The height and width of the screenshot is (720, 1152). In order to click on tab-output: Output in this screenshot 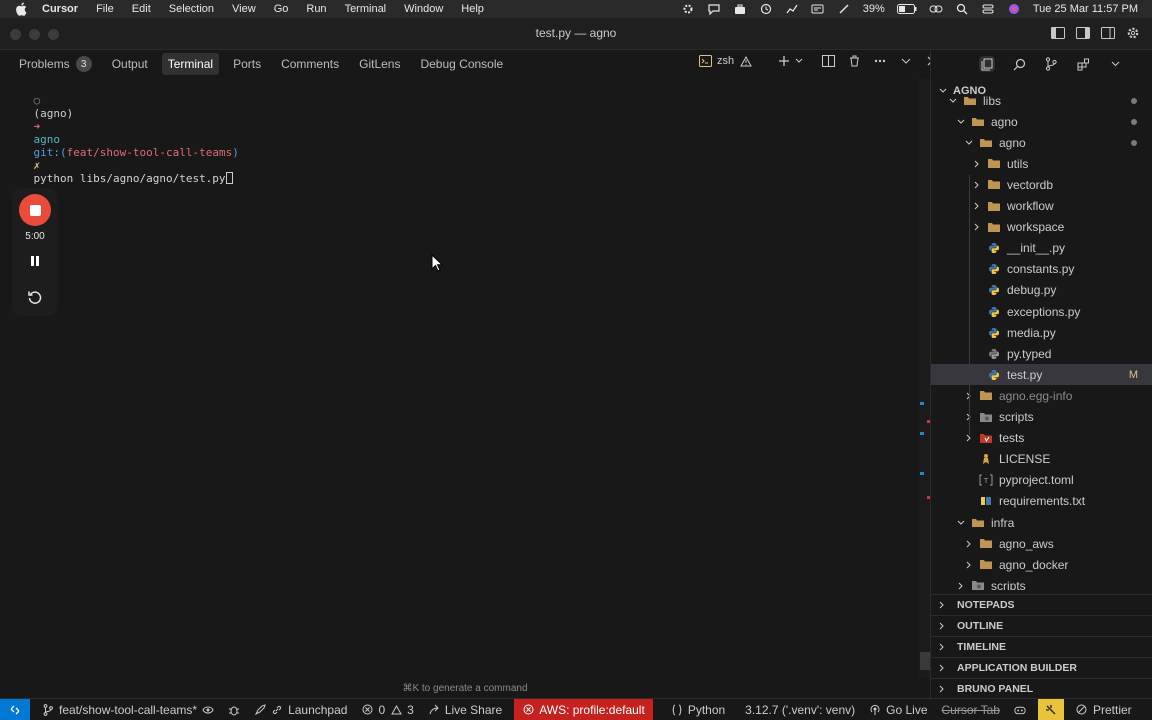, I will do `click(130, 64)`.